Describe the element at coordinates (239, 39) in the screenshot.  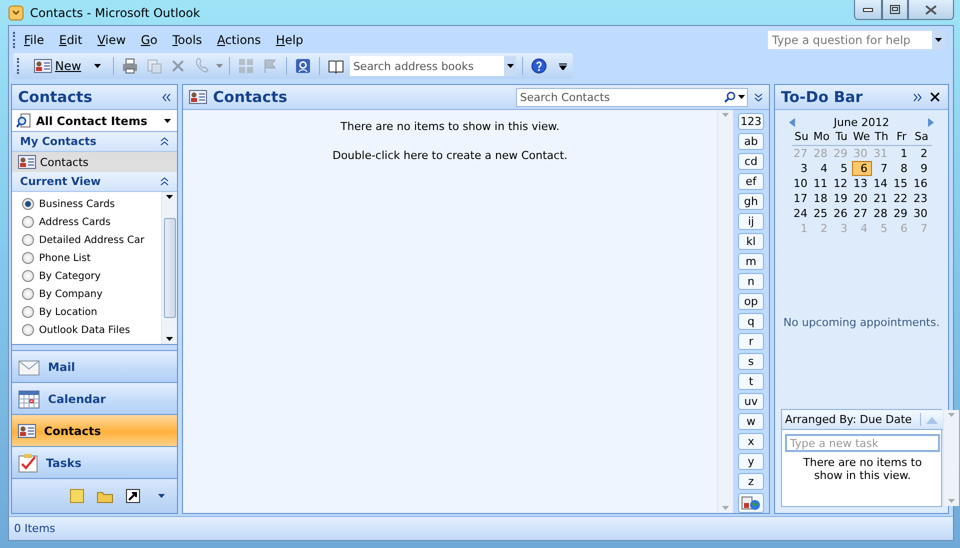
I see `menu-item: Actions` at that location.